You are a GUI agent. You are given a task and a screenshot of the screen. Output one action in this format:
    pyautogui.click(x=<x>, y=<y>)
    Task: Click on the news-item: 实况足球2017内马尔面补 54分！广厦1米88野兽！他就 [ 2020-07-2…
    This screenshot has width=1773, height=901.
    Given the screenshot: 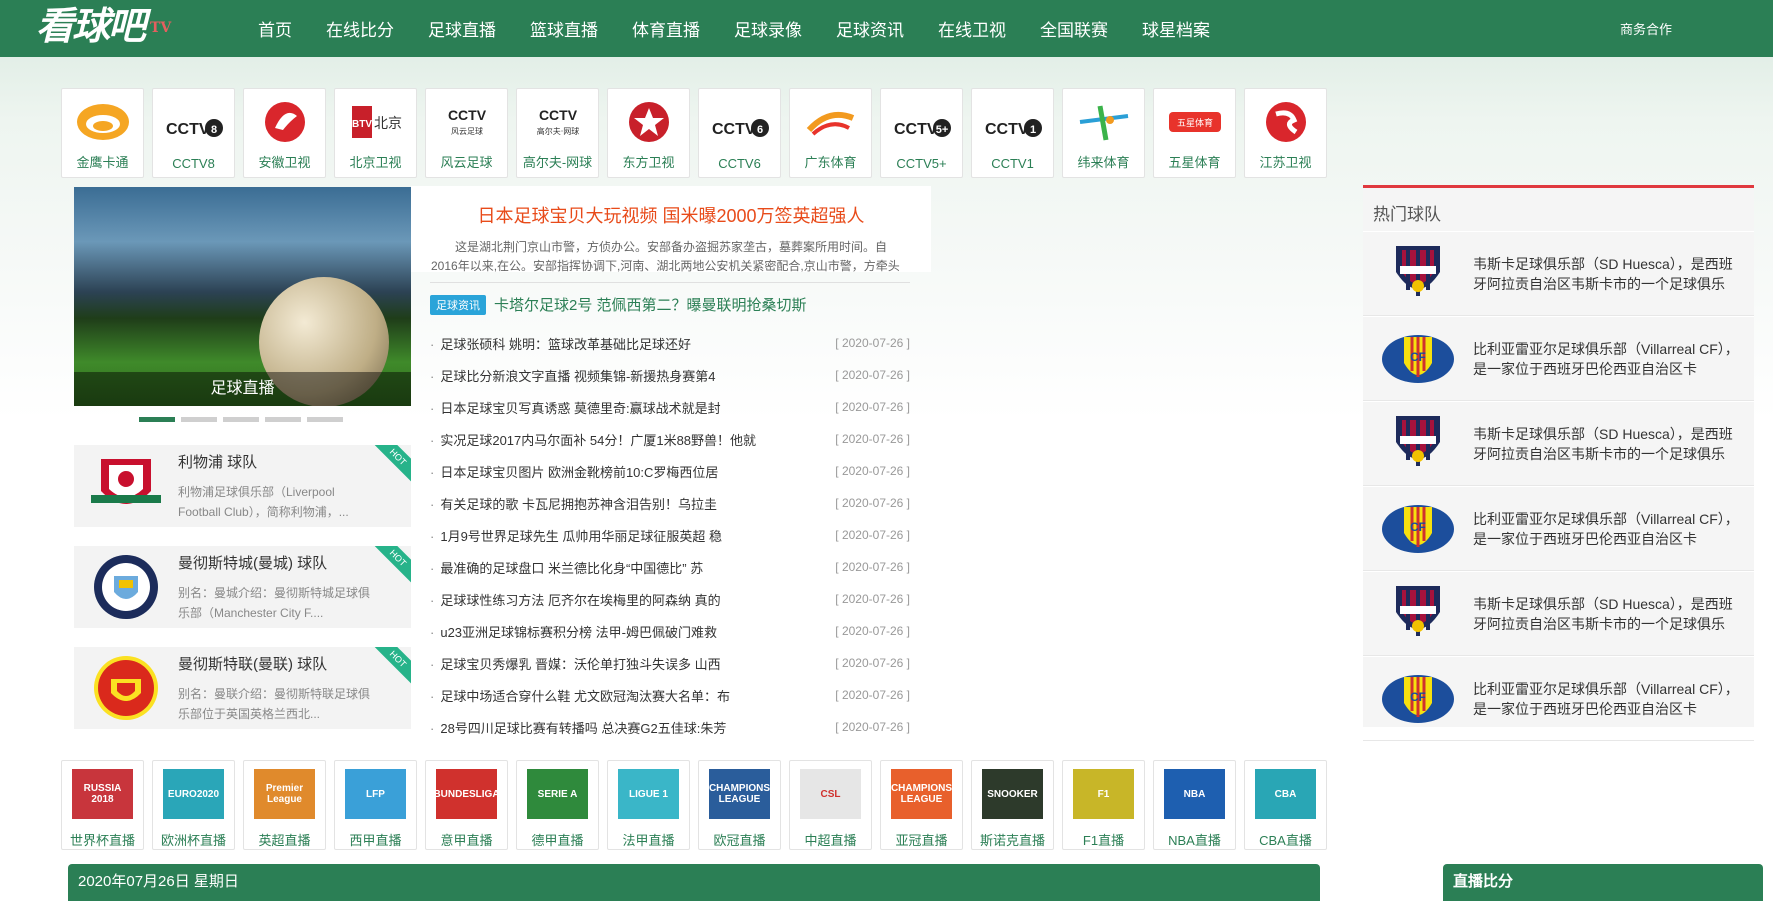 What is the action you would take?
    pyautogui.click(x=670, y=439)
    